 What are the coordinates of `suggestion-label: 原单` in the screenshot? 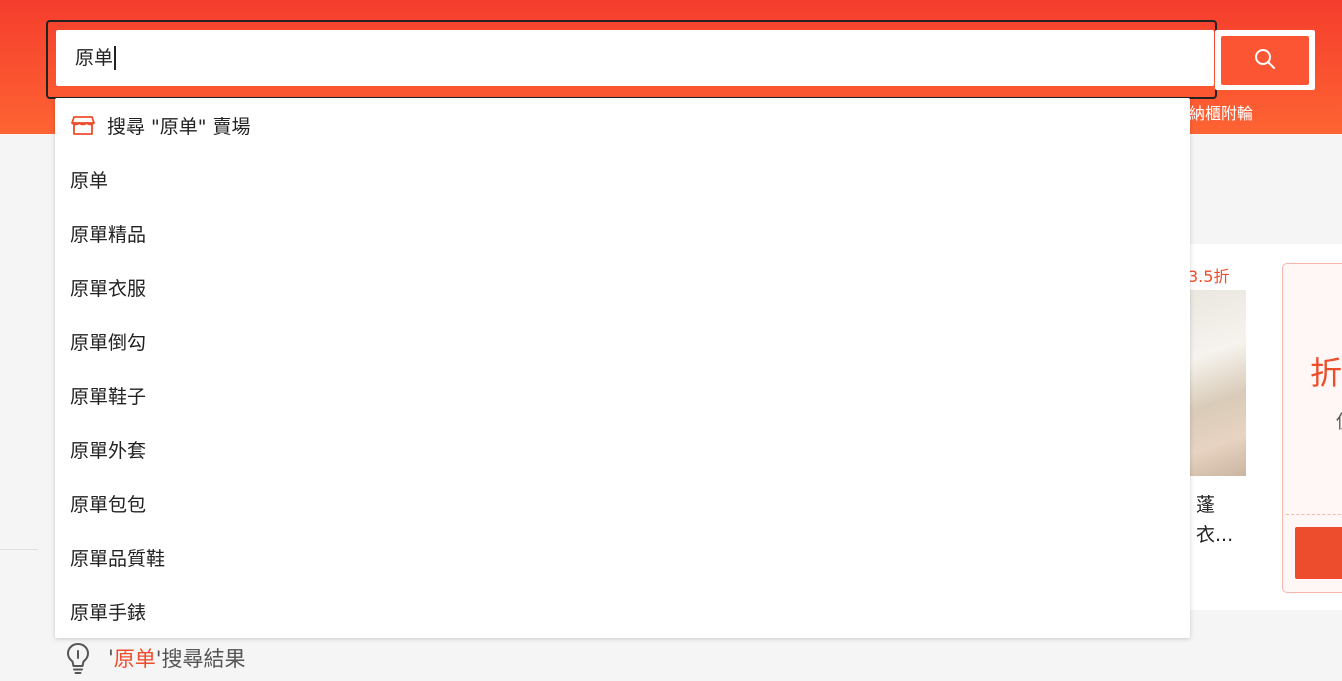 It's located at (89, 180).